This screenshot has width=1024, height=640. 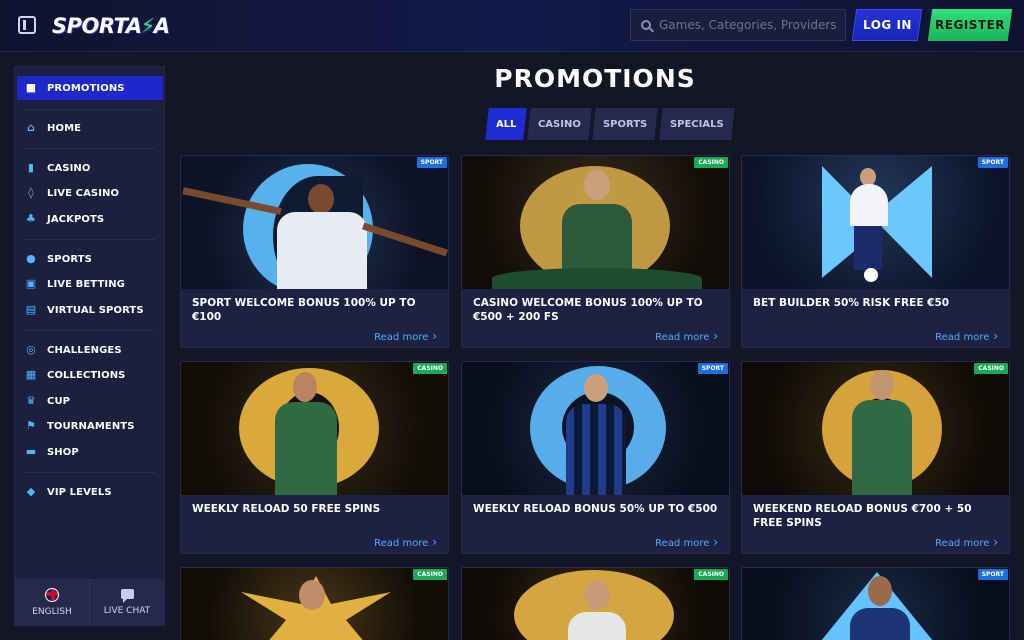 I want to click on sidebar-item-tournaments: ⚑ TOURNAMENTS, so click(x=90, y=426).